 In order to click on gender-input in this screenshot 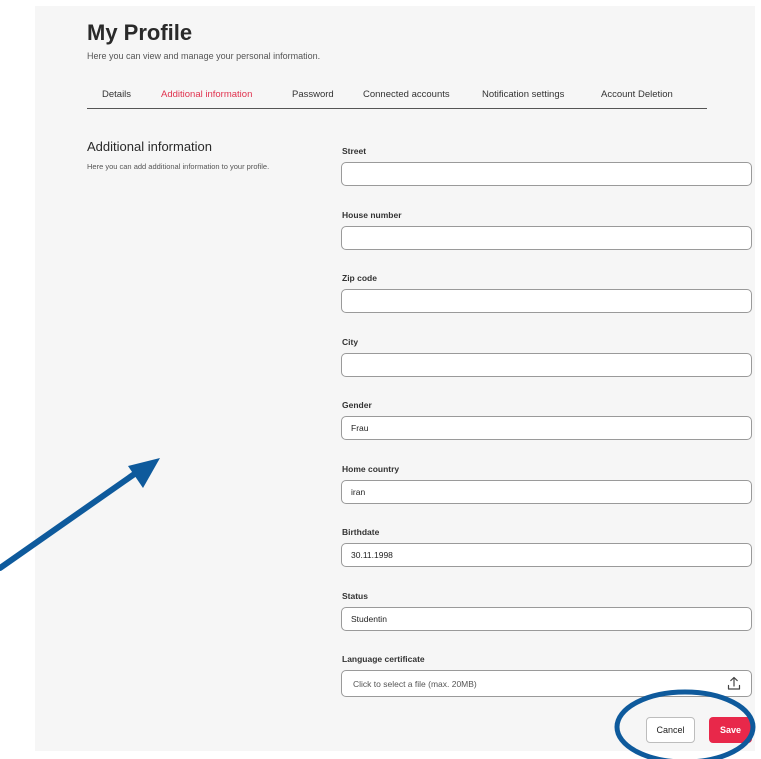, I will do `click(546, 428)`.